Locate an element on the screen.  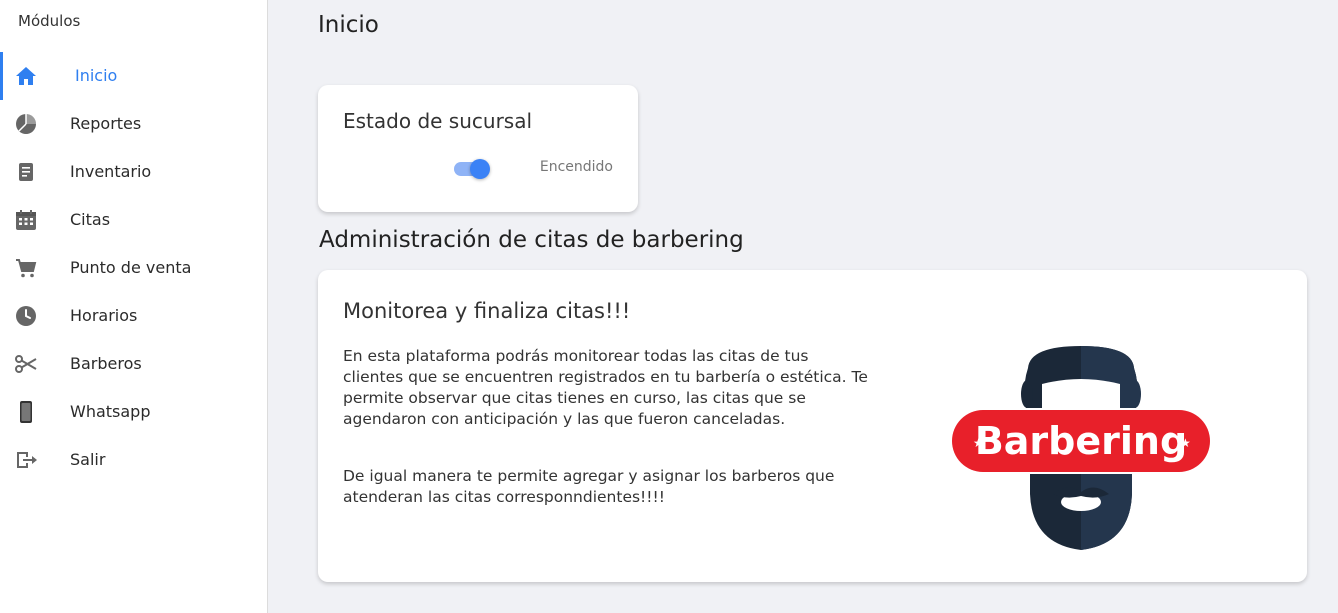
sidebar-item-reportes: Reportes is located at coordinates (133, 124).